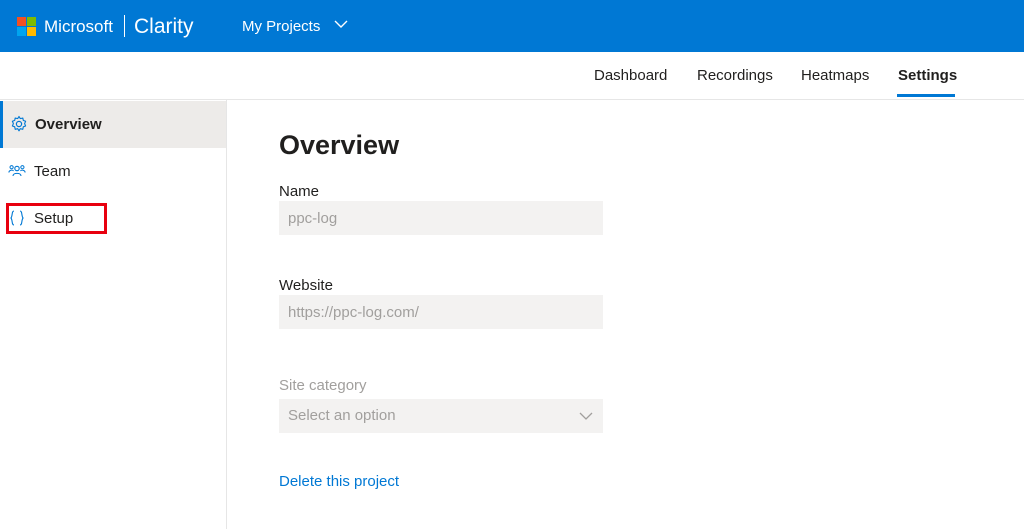  Describe the element at coordinates (113, 171) in the screenshot. I see `sidebar-item-team: Team` at that location.